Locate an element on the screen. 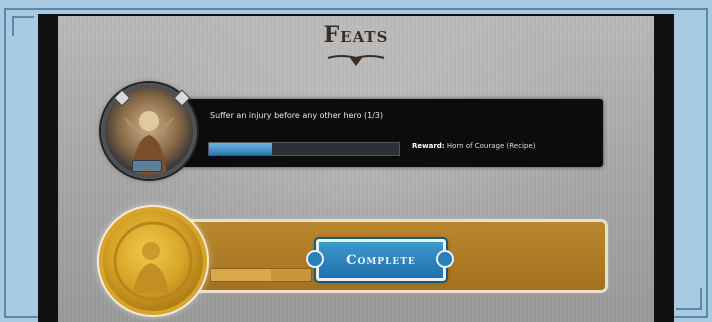 This screenshot has width=712, height=322. feat-1-bar is located at coordinates (390, 133).